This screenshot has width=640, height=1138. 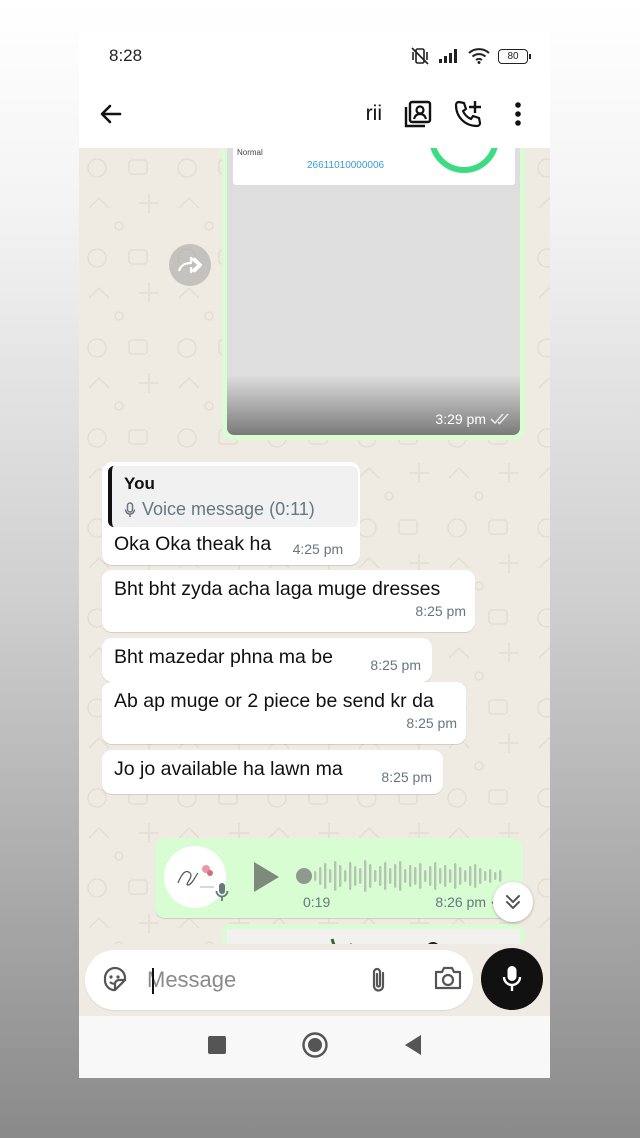 What do you see at coordinates (228, 769) in the screenshot?
I see `message-text: Jo jo available ha lawn ma` at bounding box center [228, 769].